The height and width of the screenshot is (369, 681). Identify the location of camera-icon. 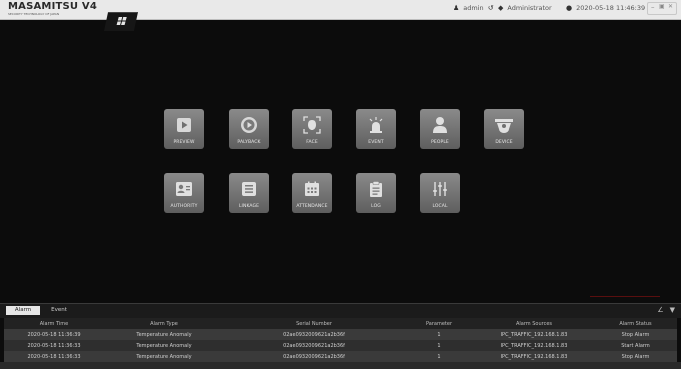
(504, 125).